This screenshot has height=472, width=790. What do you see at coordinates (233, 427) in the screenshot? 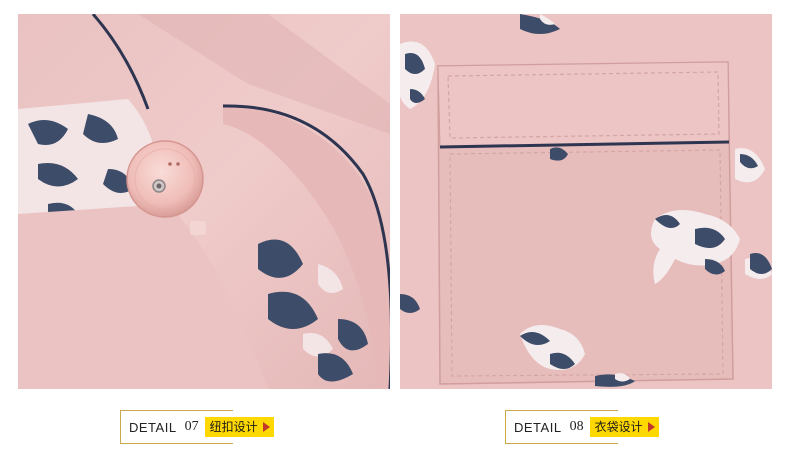
I see `detail-tag-label: 纽扣设计` at bounding box center [233, 427].